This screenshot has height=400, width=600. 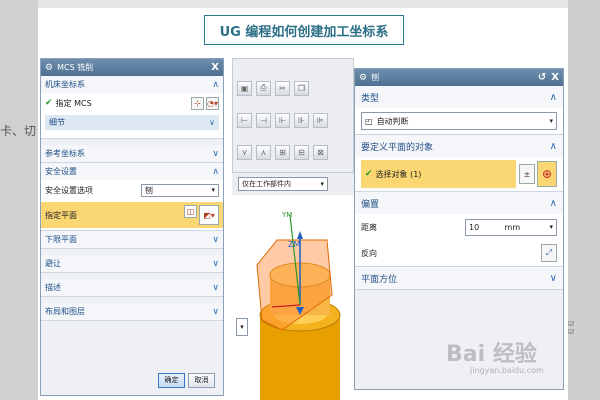 What do you see at coordinates (244, 152) in the screenshot?
I see `operation-icon-6: ⋎` at bounding box center [244, 152].